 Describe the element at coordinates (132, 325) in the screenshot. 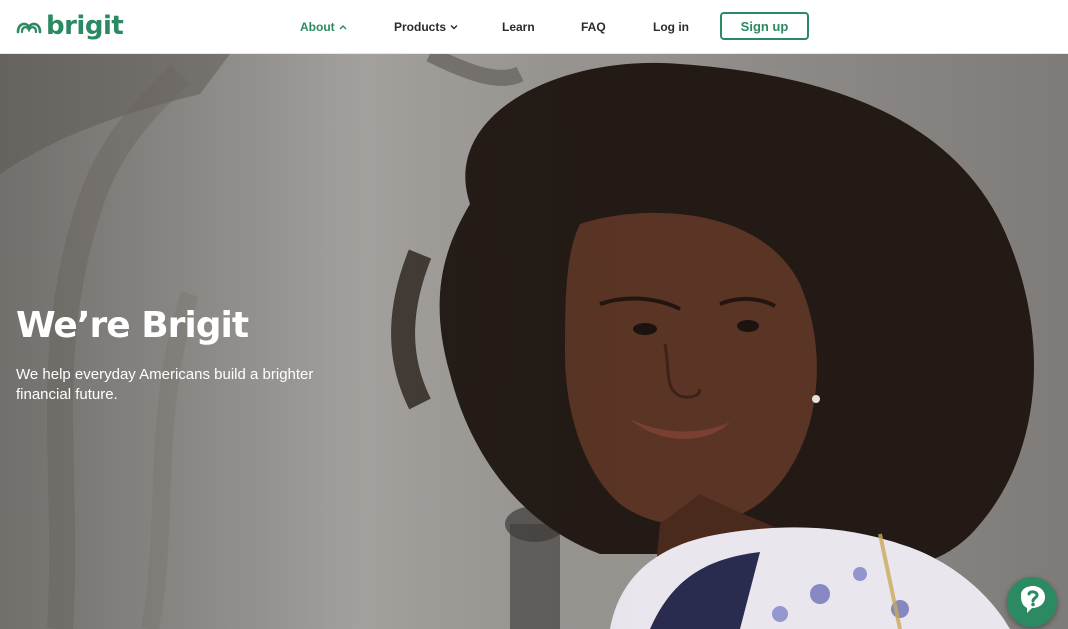

I see `hero-title: We’re Brigit` at that location.